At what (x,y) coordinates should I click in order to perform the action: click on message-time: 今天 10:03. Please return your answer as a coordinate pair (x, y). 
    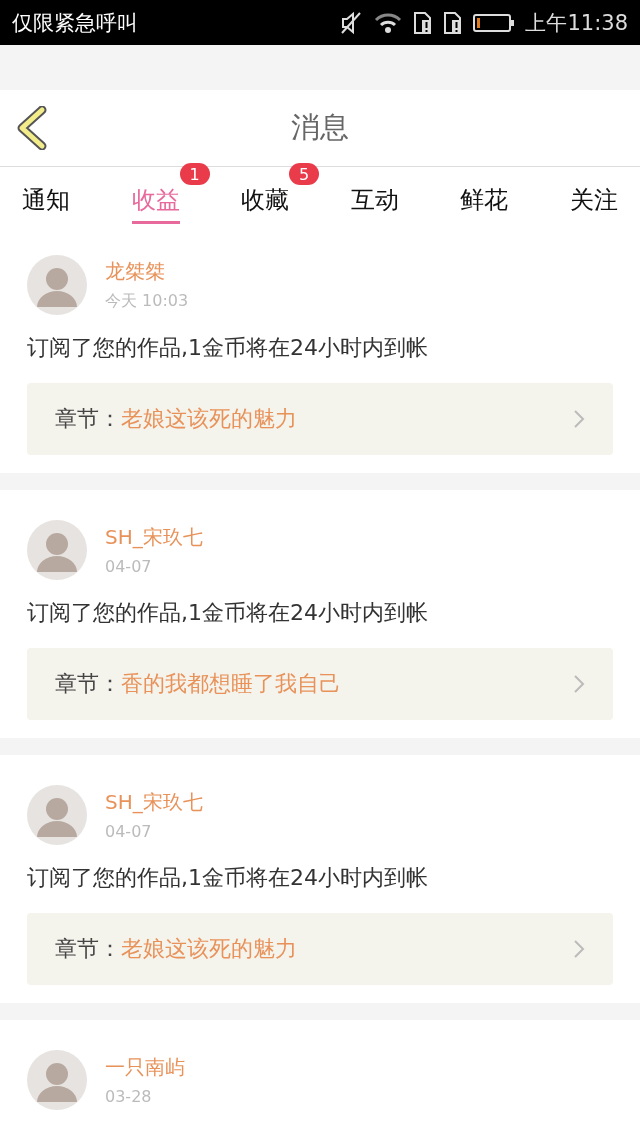
    Looking at the image, I should click on (147, 301).